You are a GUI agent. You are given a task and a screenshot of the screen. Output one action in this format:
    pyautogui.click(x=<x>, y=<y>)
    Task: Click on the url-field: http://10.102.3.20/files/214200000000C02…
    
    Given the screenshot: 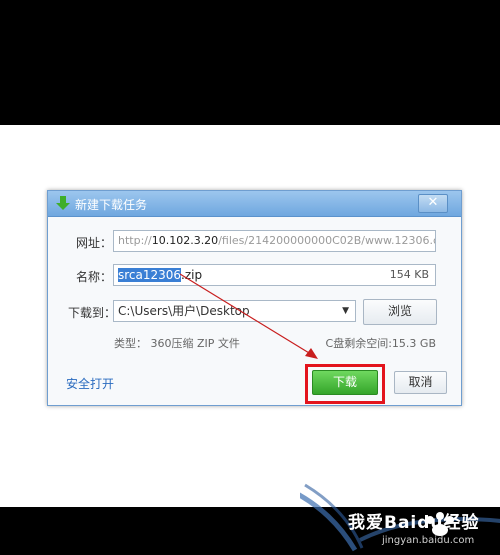 What is the action you would take?
    pyautogui.click(x=274, y=241)
    